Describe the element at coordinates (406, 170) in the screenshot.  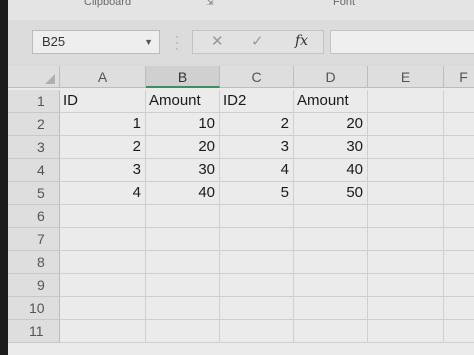
I see `cell-e4` at that location.